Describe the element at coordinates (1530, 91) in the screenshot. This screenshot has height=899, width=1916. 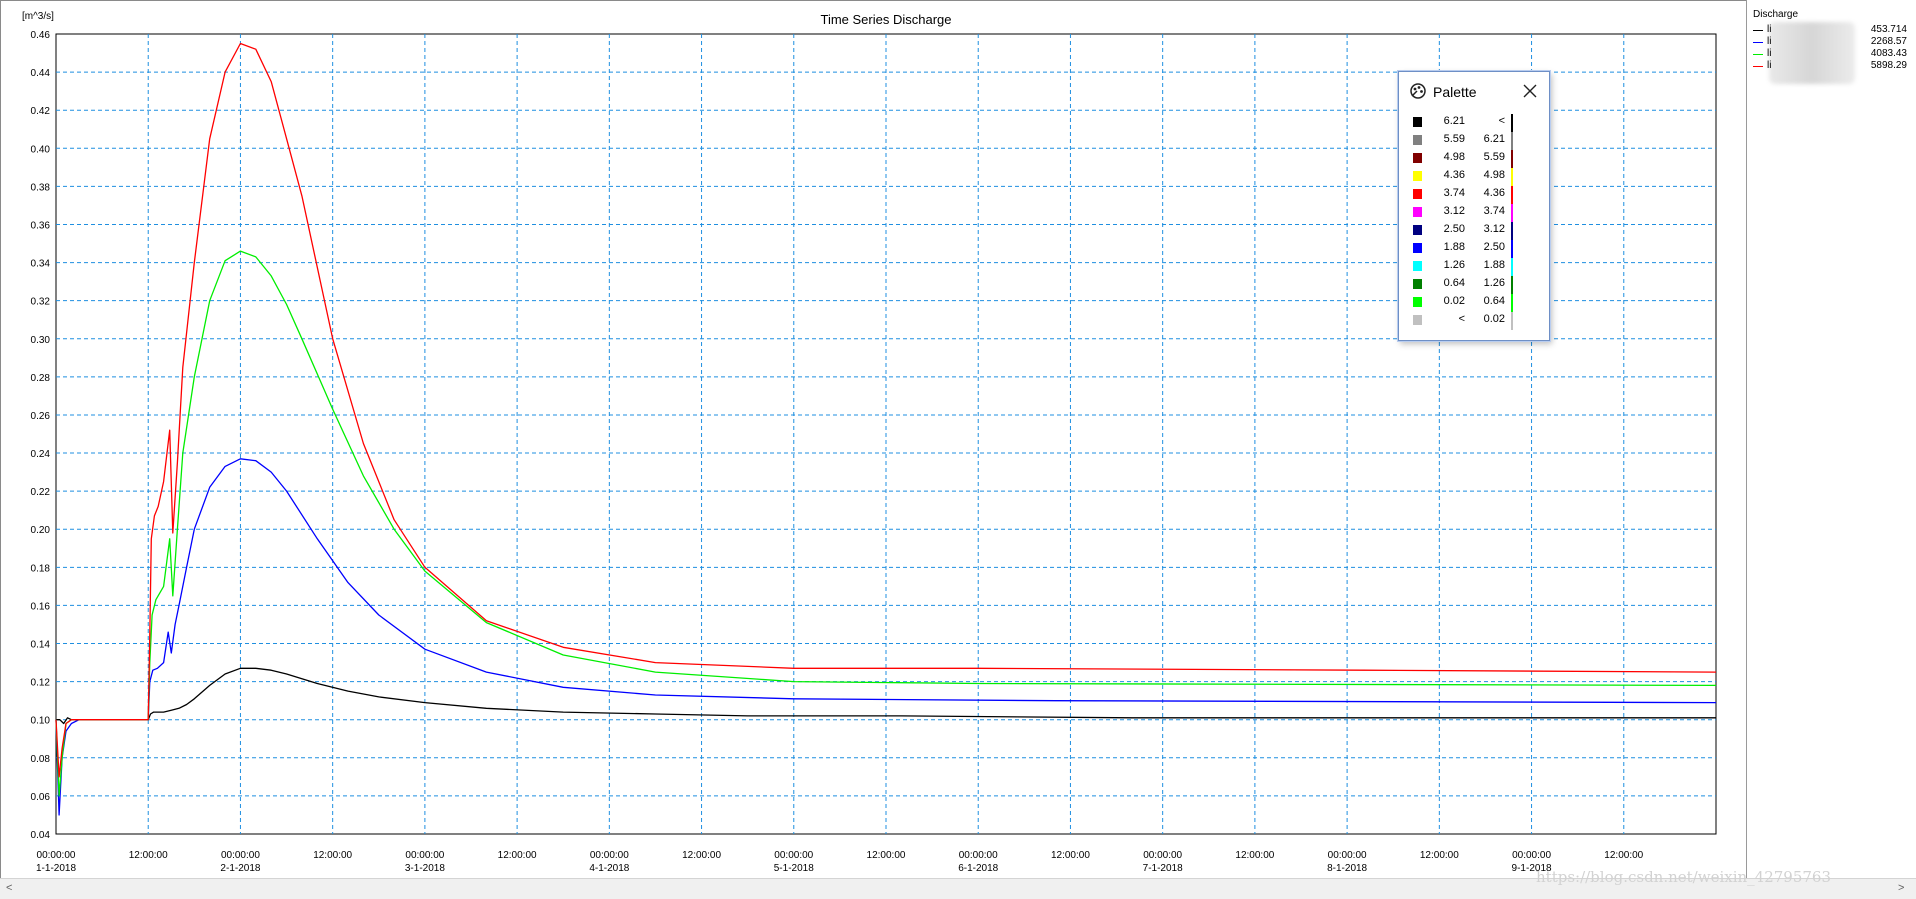
I see `close-icon` at that location.